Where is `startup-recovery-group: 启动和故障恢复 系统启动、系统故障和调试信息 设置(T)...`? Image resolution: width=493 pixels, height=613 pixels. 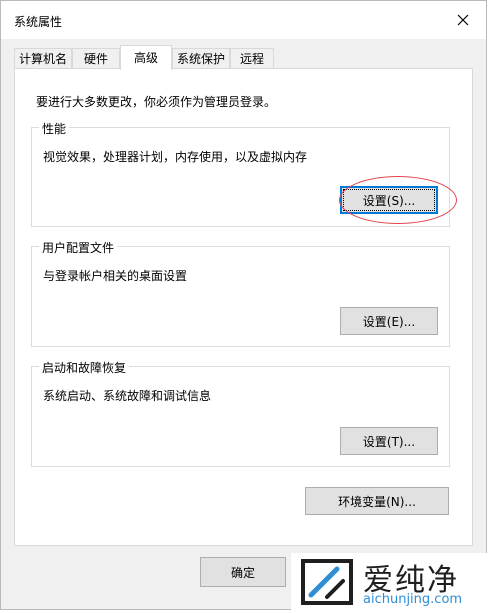 startup-recovery-group: 启动和故障恢复 系统启动、系统故障和调试信息 设置(T)... is located at coordinates (240, 413).